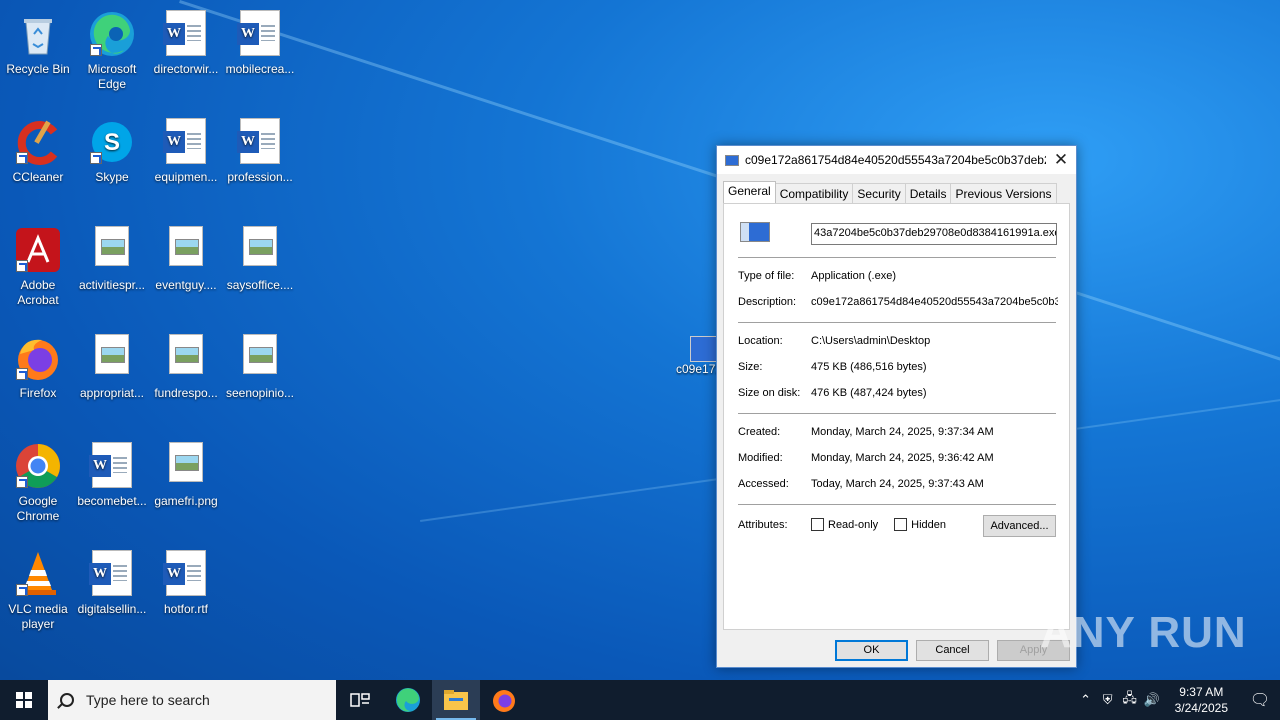  Describe the element at coordinates (192, 700) in the screenshot. I see `taskbar-search-box: Type here to search` at that location.